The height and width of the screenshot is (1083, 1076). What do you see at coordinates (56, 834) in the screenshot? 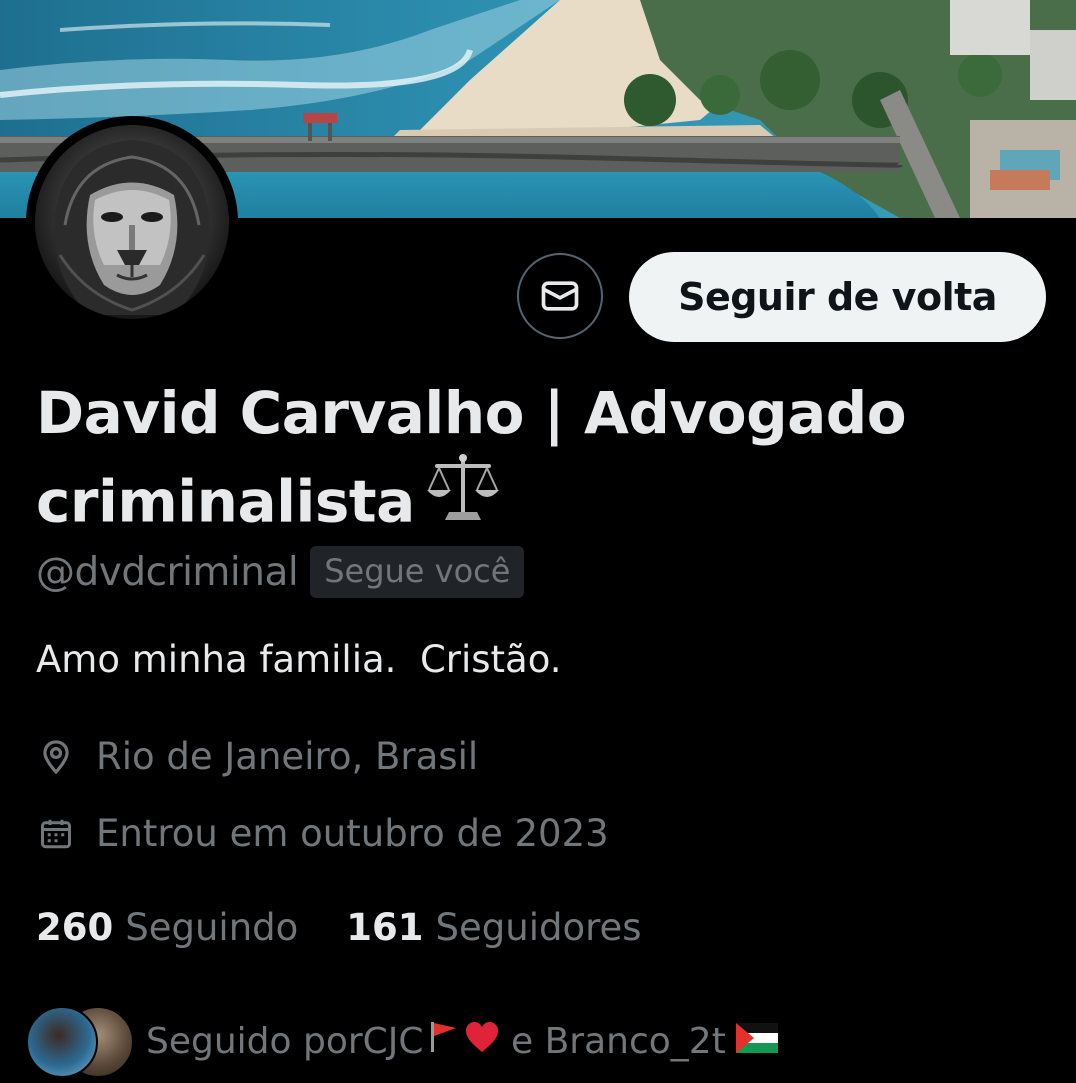
I see `calendar-icon` at bounding box center [56, 834].